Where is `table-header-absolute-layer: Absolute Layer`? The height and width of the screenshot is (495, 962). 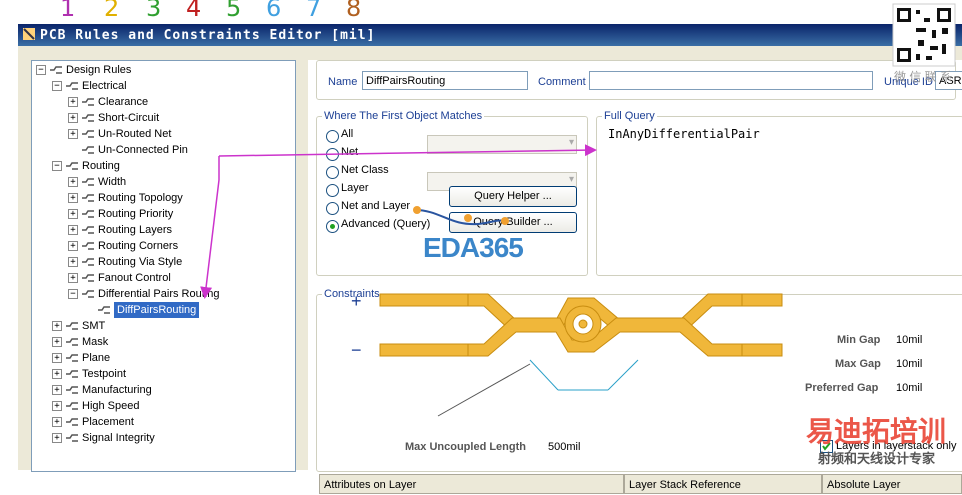 table-header-absolute-layer: Absolute Layer is located at coordinates (892, 484).